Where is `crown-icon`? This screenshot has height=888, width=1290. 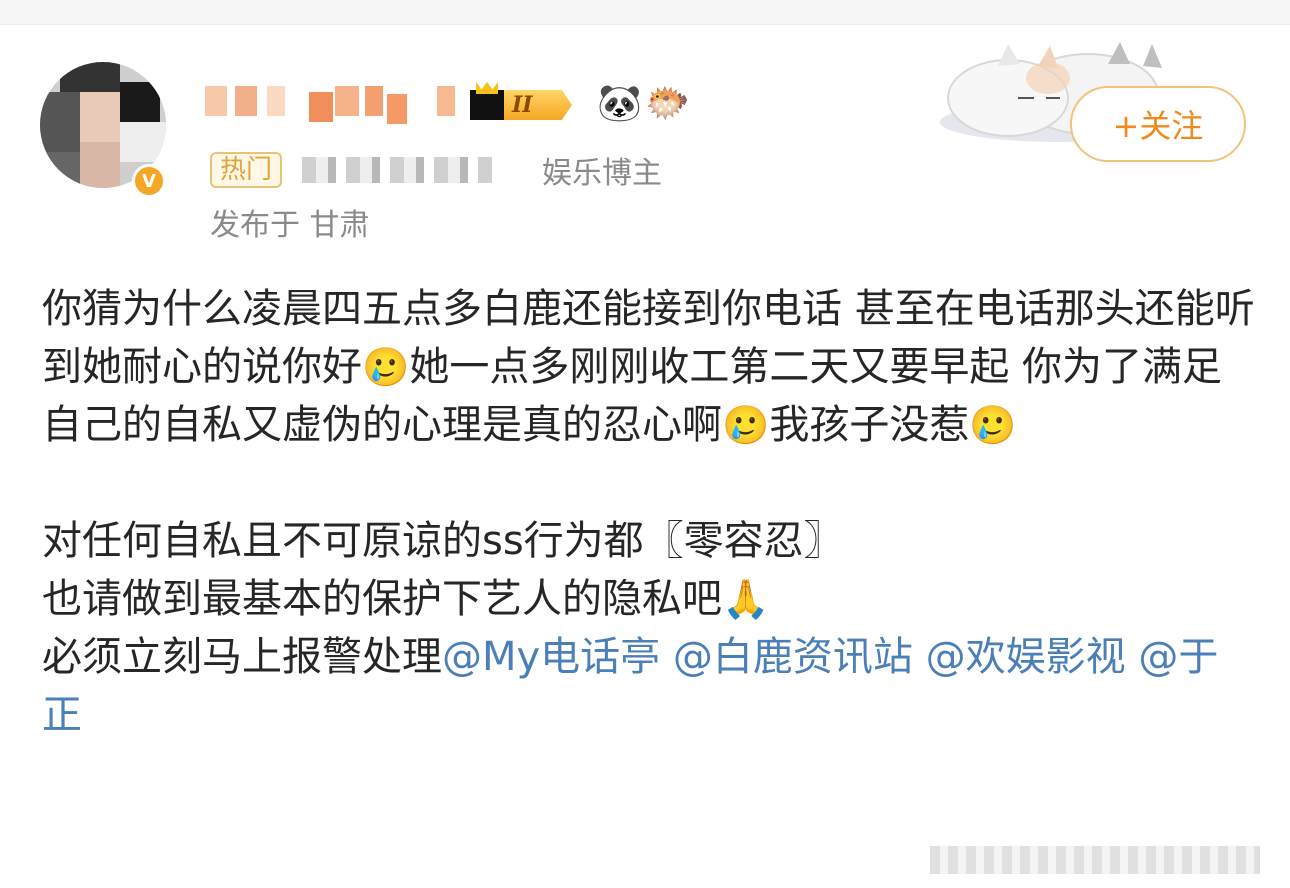 crown-icon is located at coordinates (487, 105).